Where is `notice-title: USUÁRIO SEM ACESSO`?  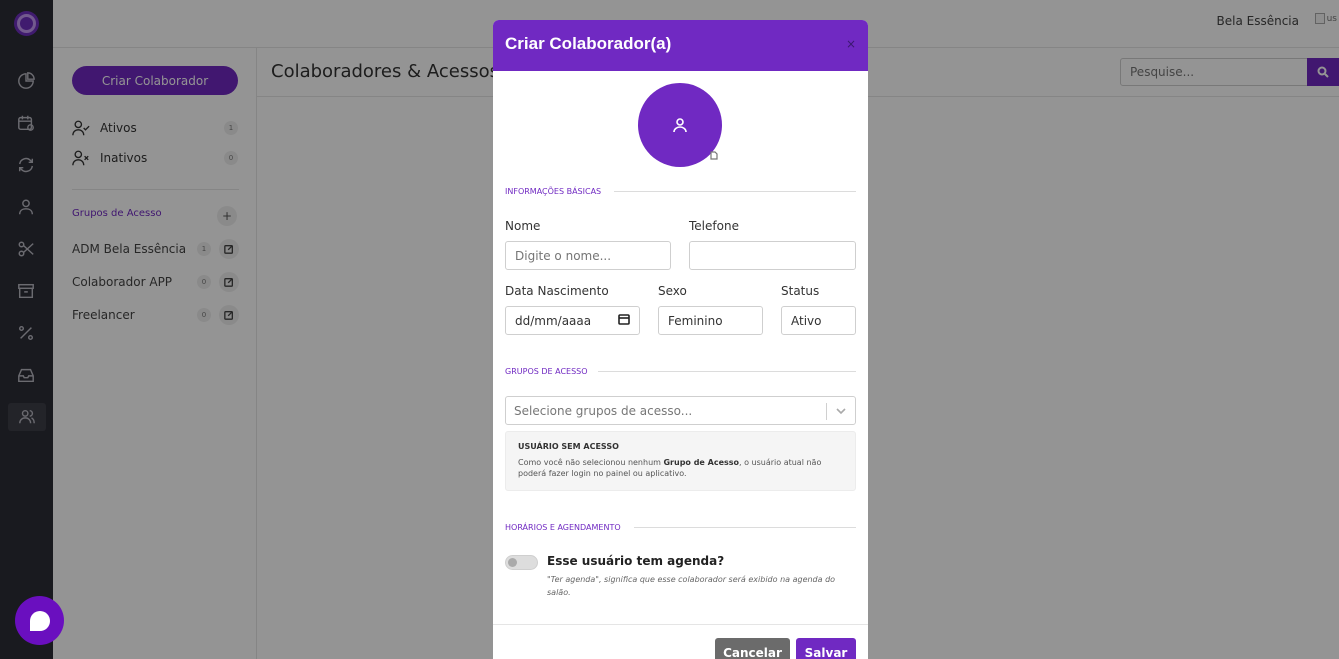
notice-title: USUÁRIO SEM ACESSO is located at coordinates (568, 446).